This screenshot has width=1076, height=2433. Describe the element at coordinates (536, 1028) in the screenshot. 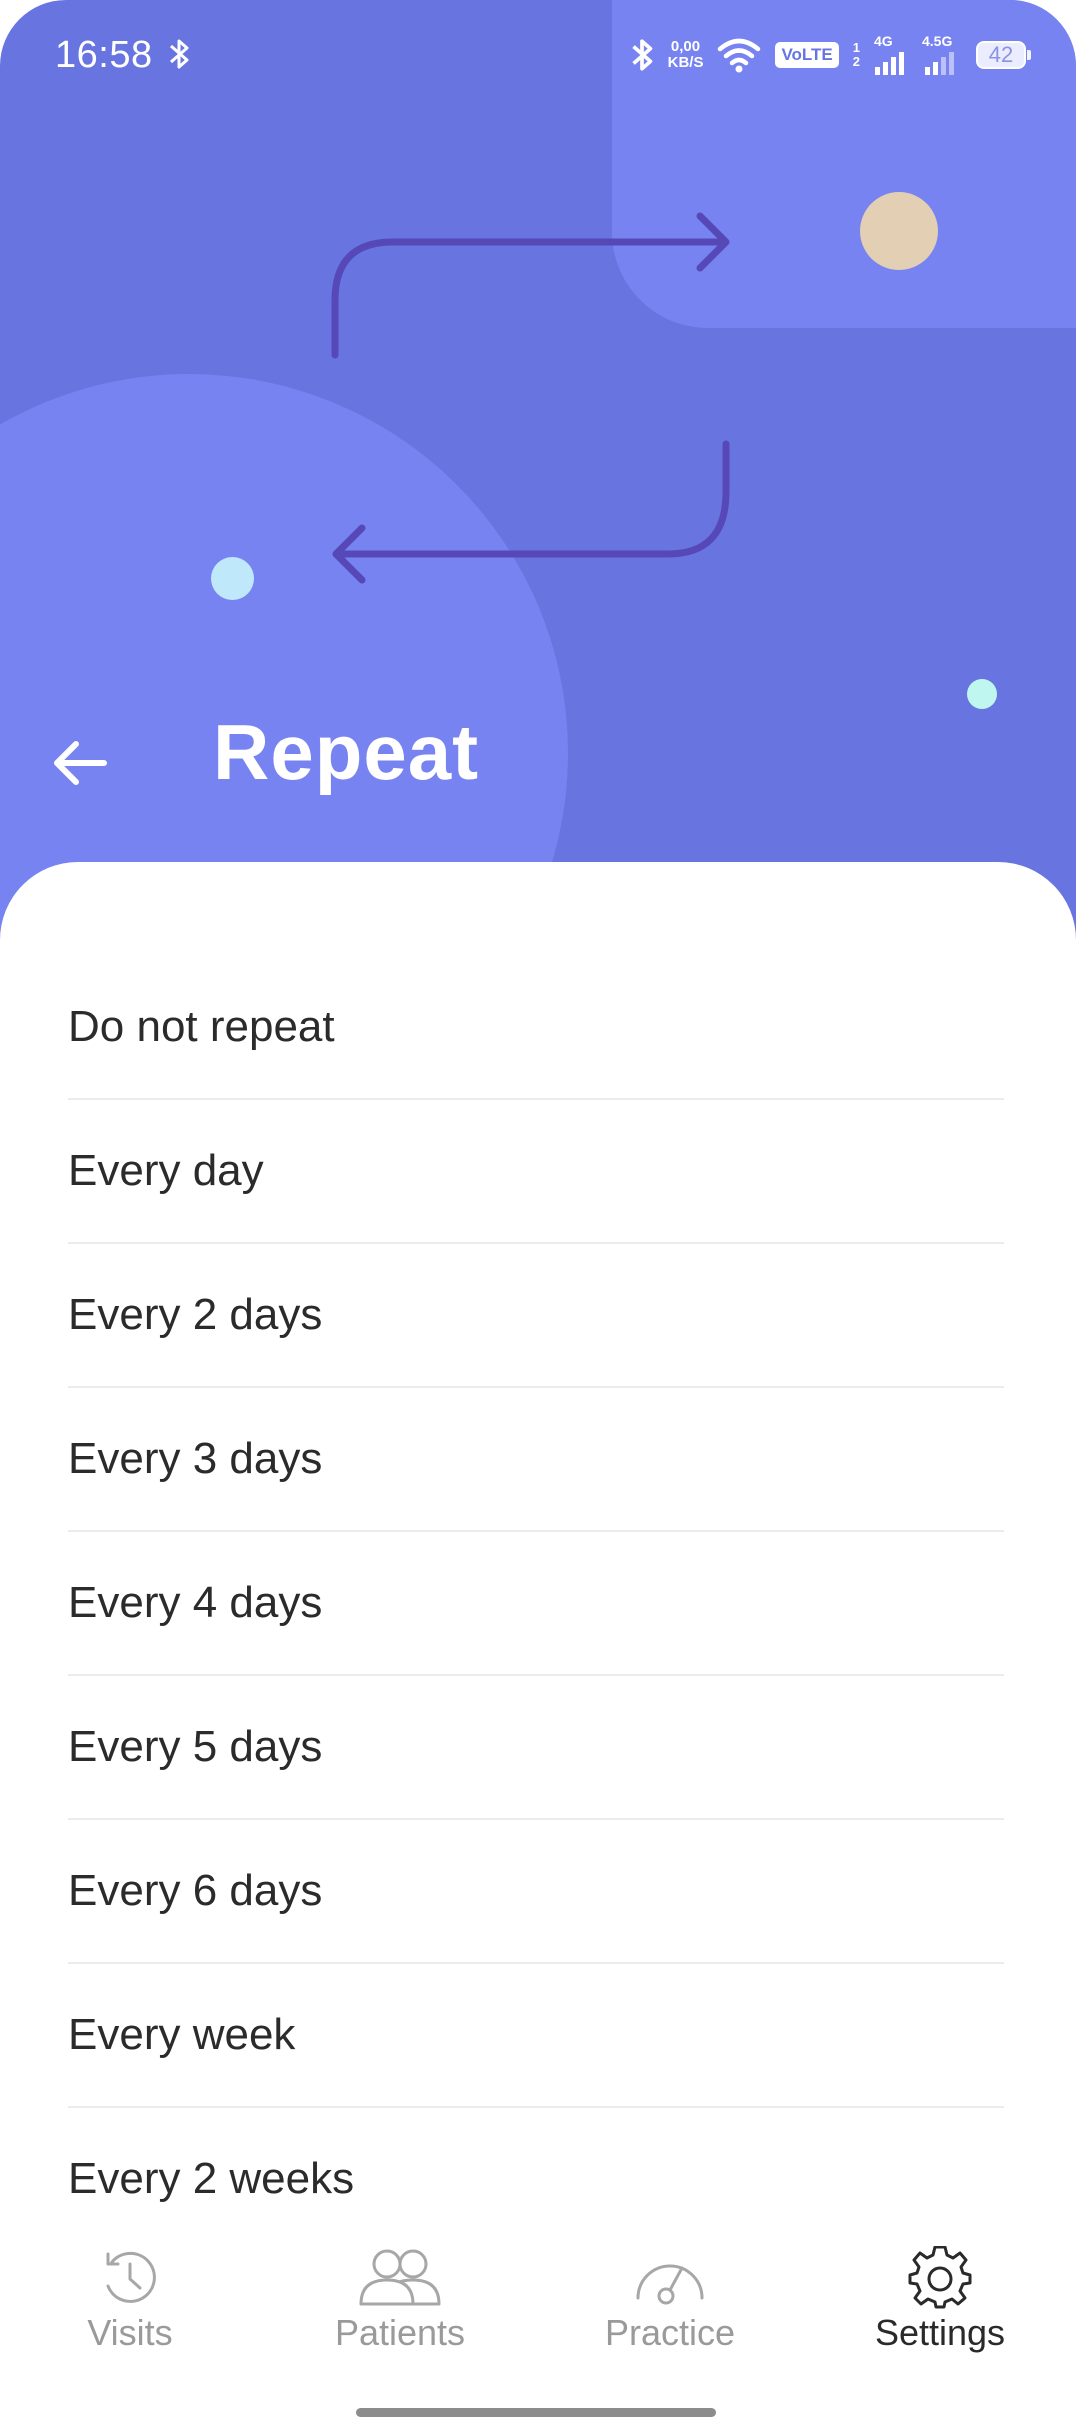

I see `repeat-option-do-not-repeat: Do not repeat` at that location.